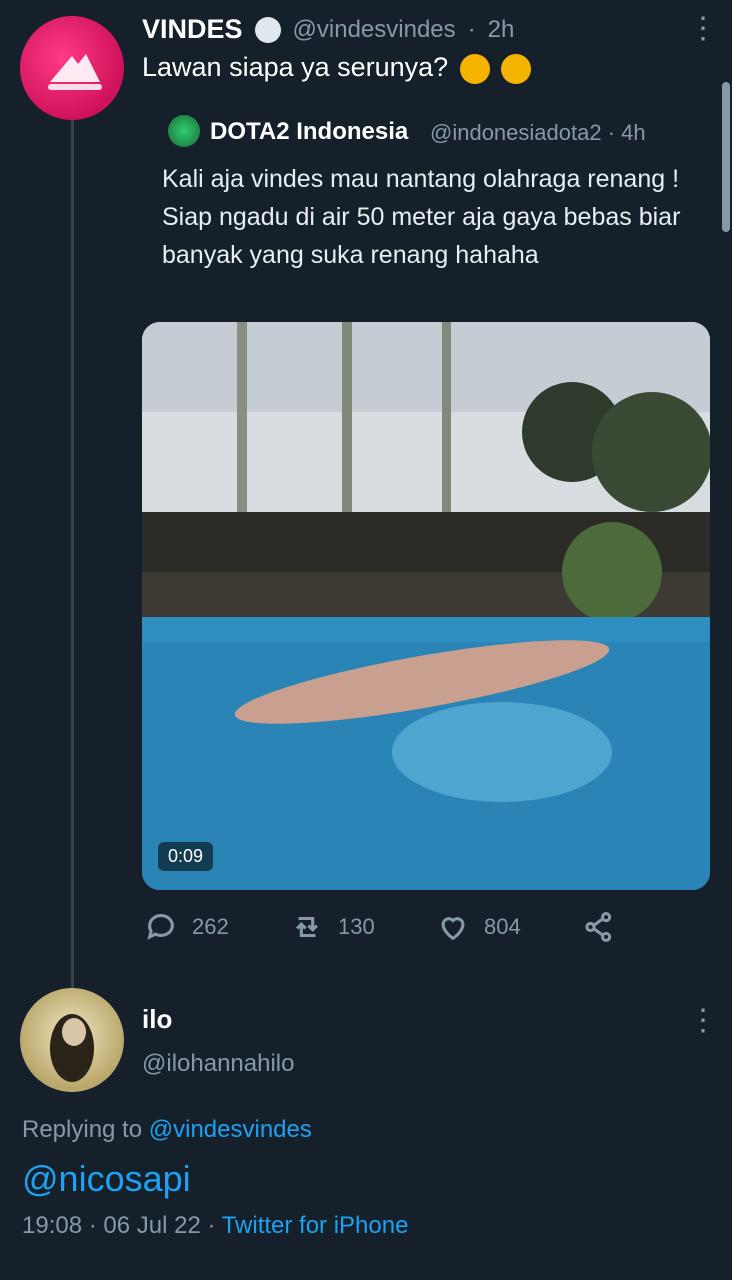 This screenshot has width=732, height=1280. I want to click on author-handle: @vindesvindes, so click(374, 30).